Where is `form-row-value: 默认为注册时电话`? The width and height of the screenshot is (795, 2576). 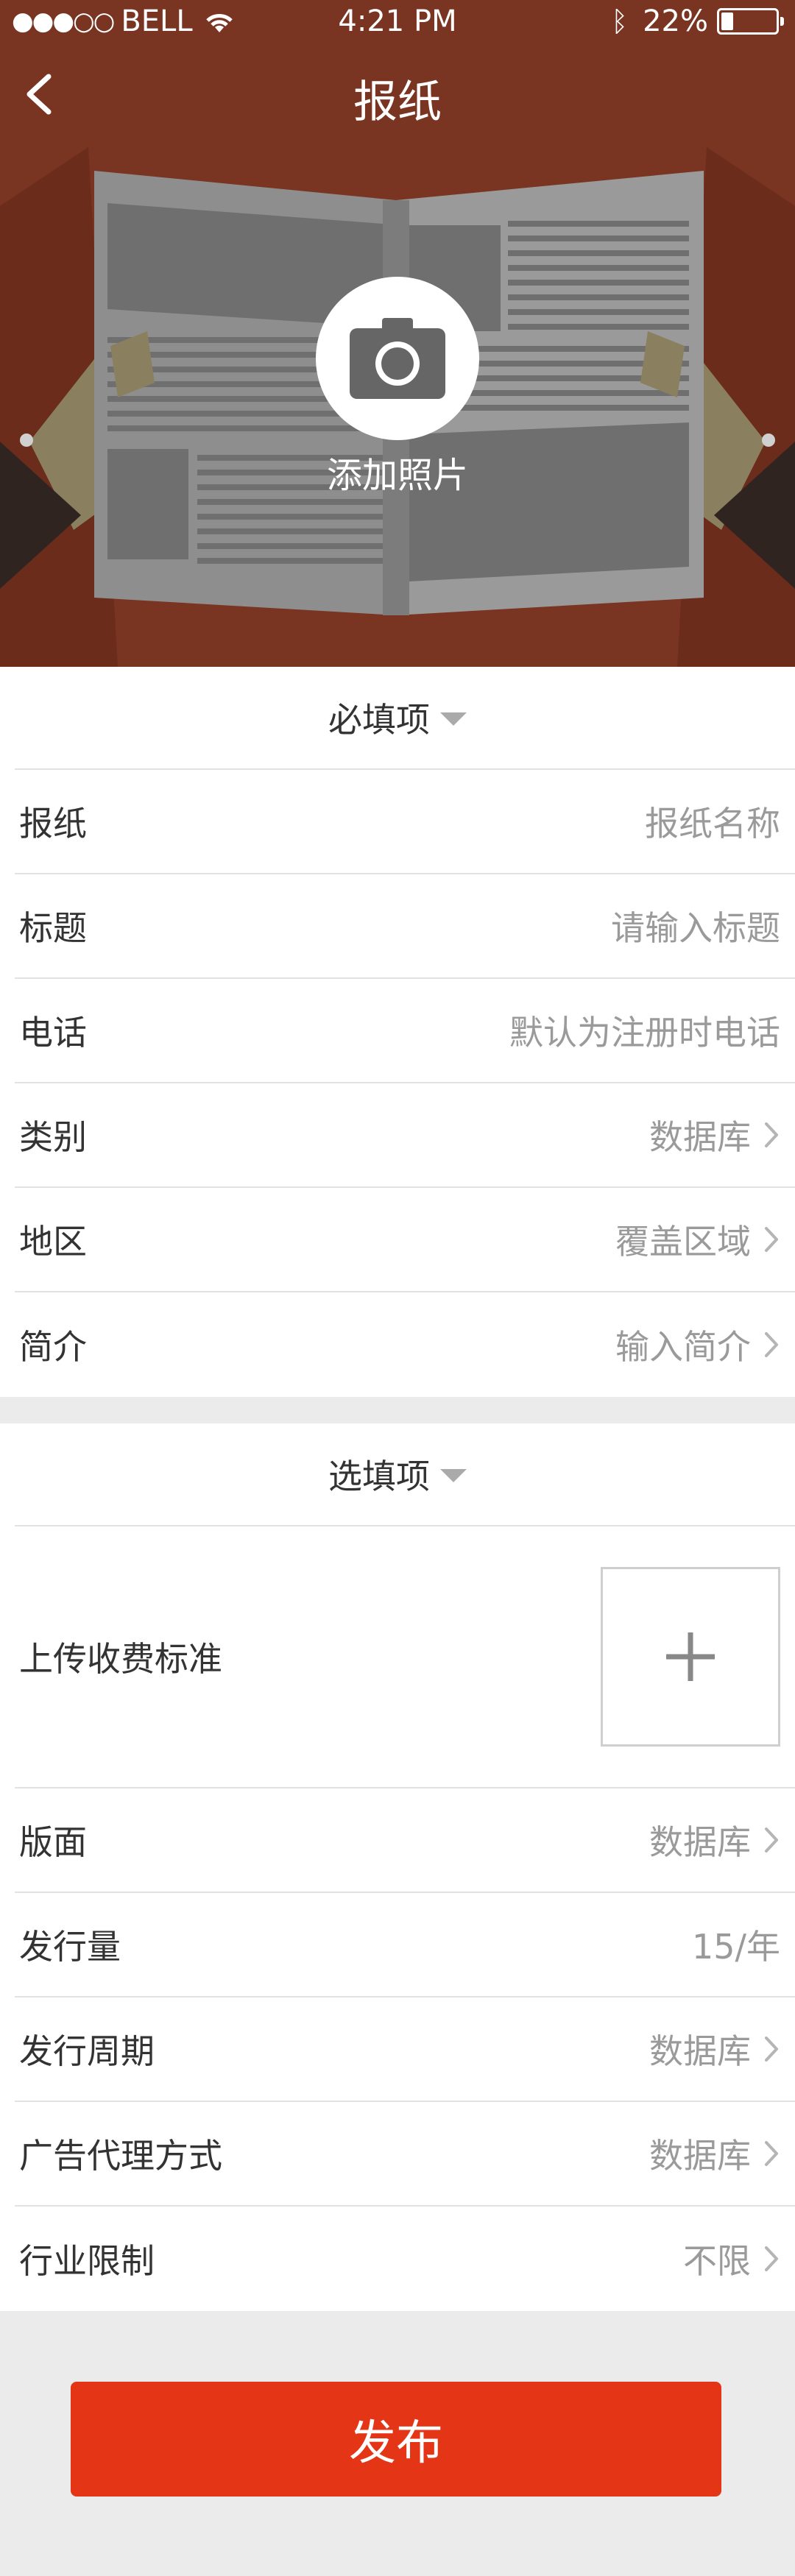
form-row-value: 默认为注册时电话 is located at coordinates (644, 1030).